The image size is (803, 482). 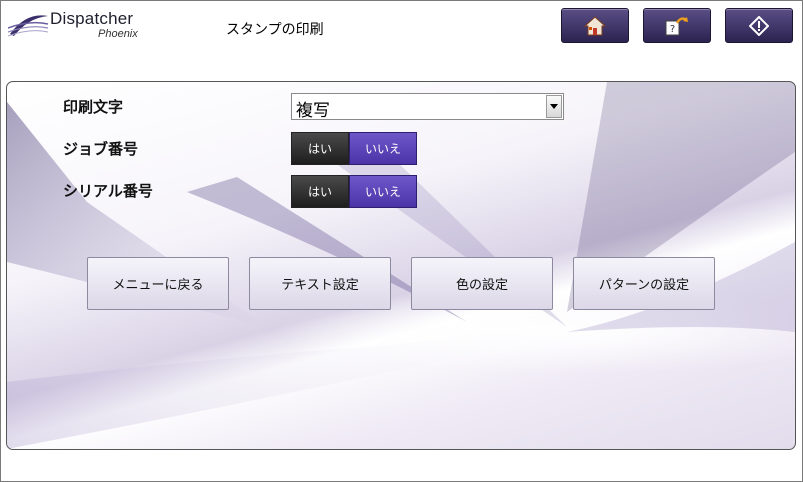 I want to click on home-button, so click(x=595, y=25).